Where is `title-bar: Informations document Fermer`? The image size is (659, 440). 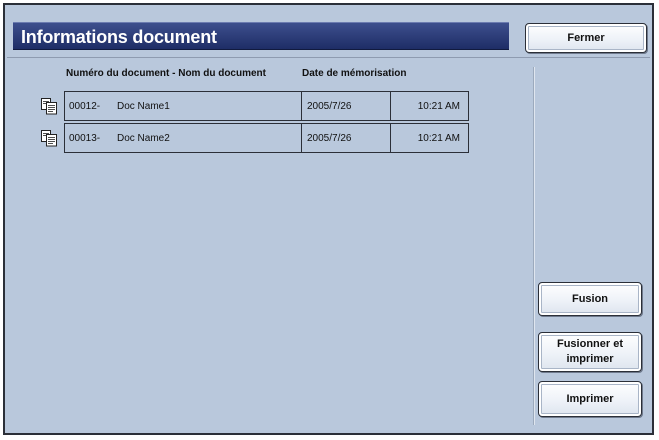 title-bar: Informations document Fermer is located at coordinates (328, 30).